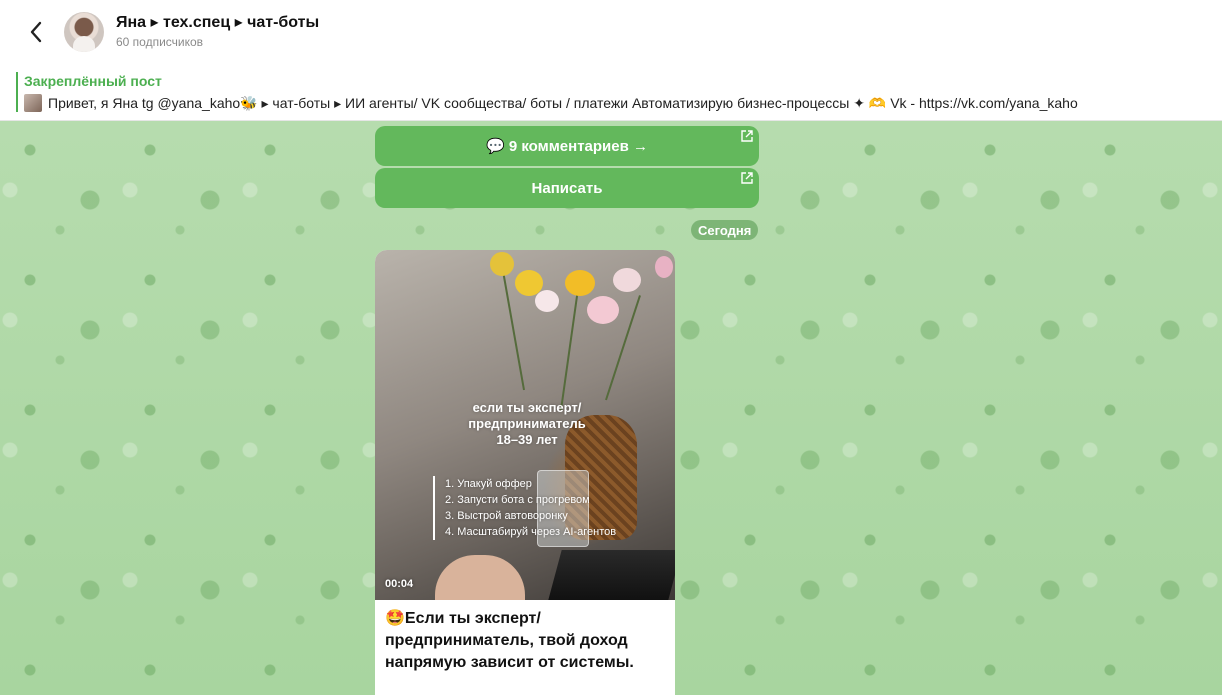  I want to click on hand, so click(480, 577).